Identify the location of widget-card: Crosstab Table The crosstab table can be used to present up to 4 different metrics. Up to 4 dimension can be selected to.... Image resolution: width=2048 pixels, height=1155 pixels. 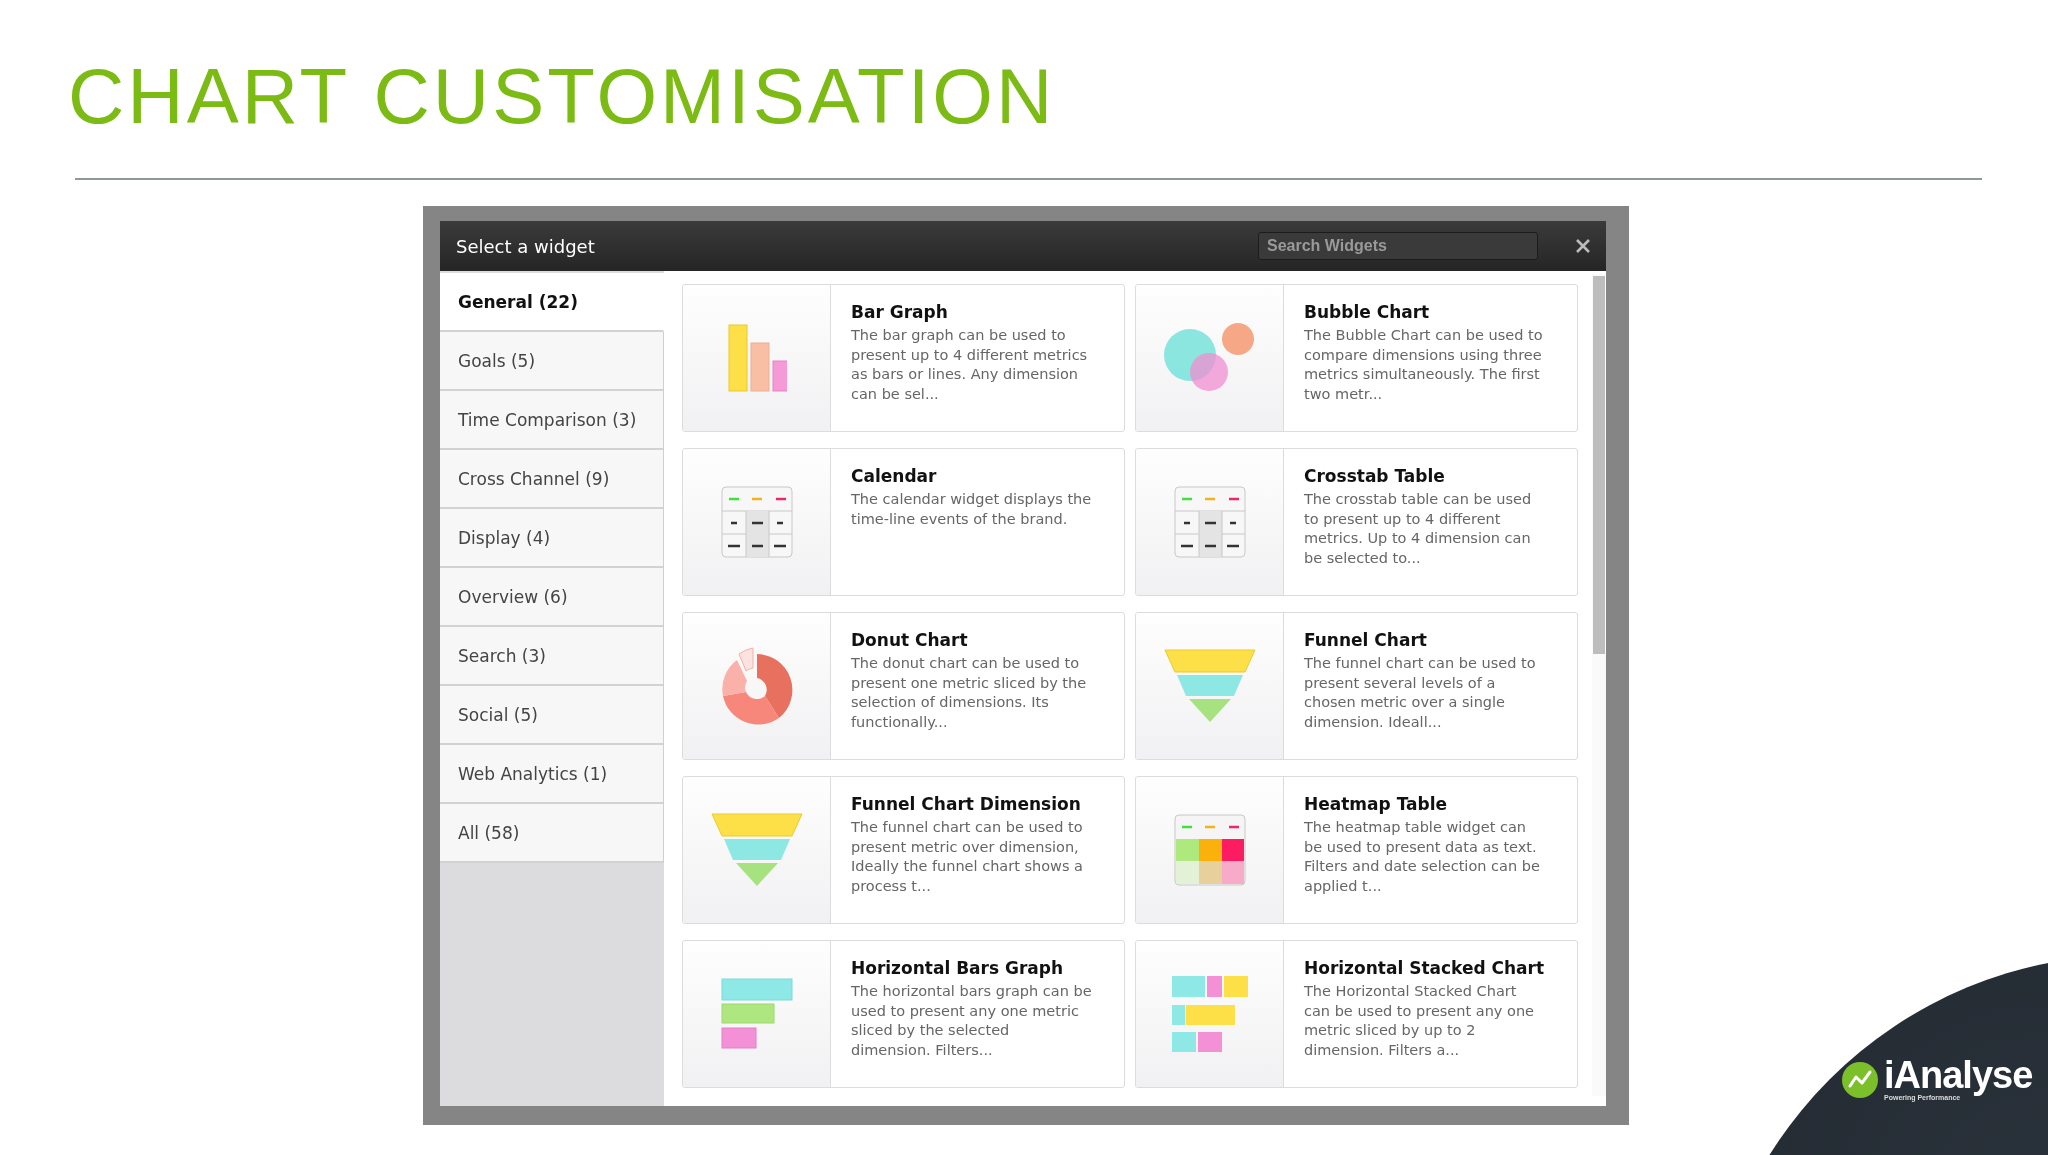
(1356, 522).